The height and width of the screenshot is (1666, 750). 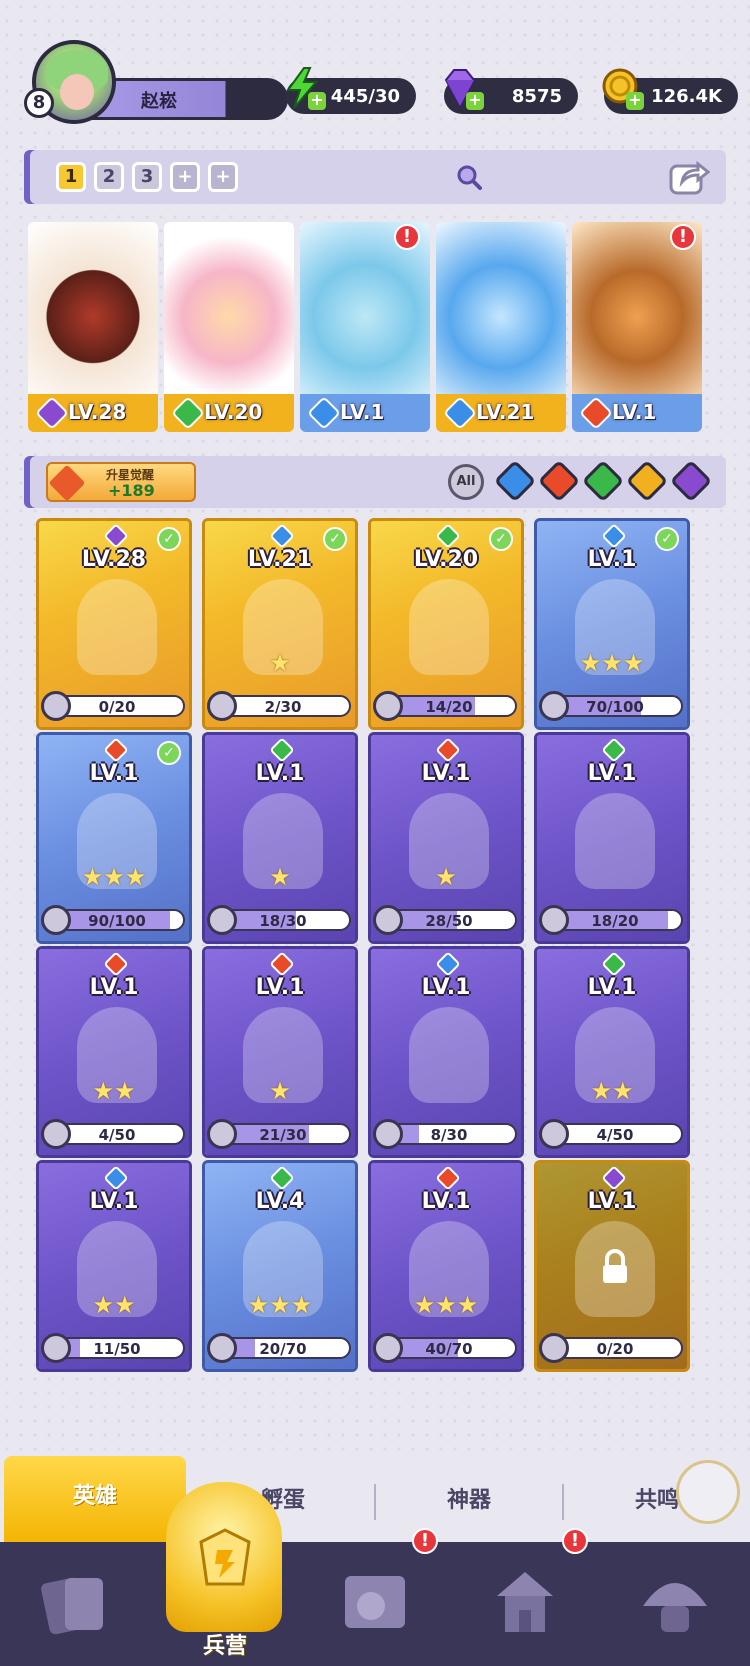 I want to click on nav-cards, so click(x=75, y=1604).